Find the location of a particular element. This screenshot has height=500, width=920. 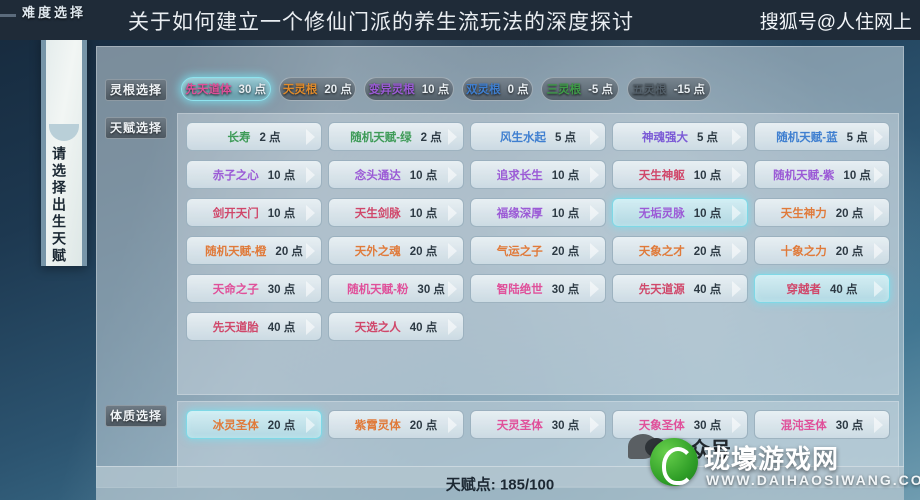

constitution-chip-3: 天象圣体 30 点 is located at coordinates (680, 424).